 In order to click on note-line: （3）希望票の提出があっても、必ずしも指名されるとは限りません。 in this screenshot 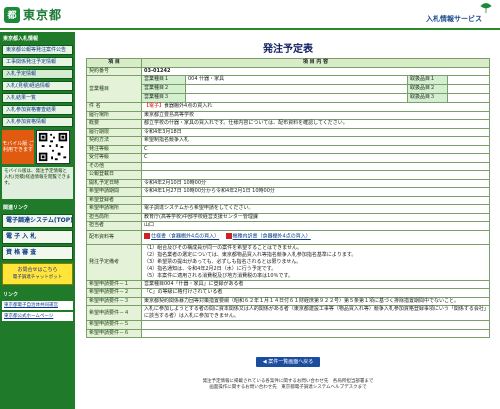, I will do `click(223, 261)`.